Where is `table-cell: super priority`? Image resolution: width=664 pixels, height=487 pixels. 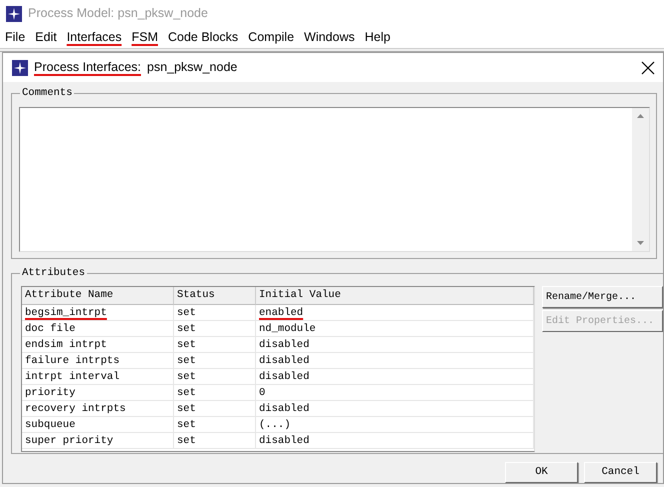
table-cell: super priority is located at coordinates (98, 441).